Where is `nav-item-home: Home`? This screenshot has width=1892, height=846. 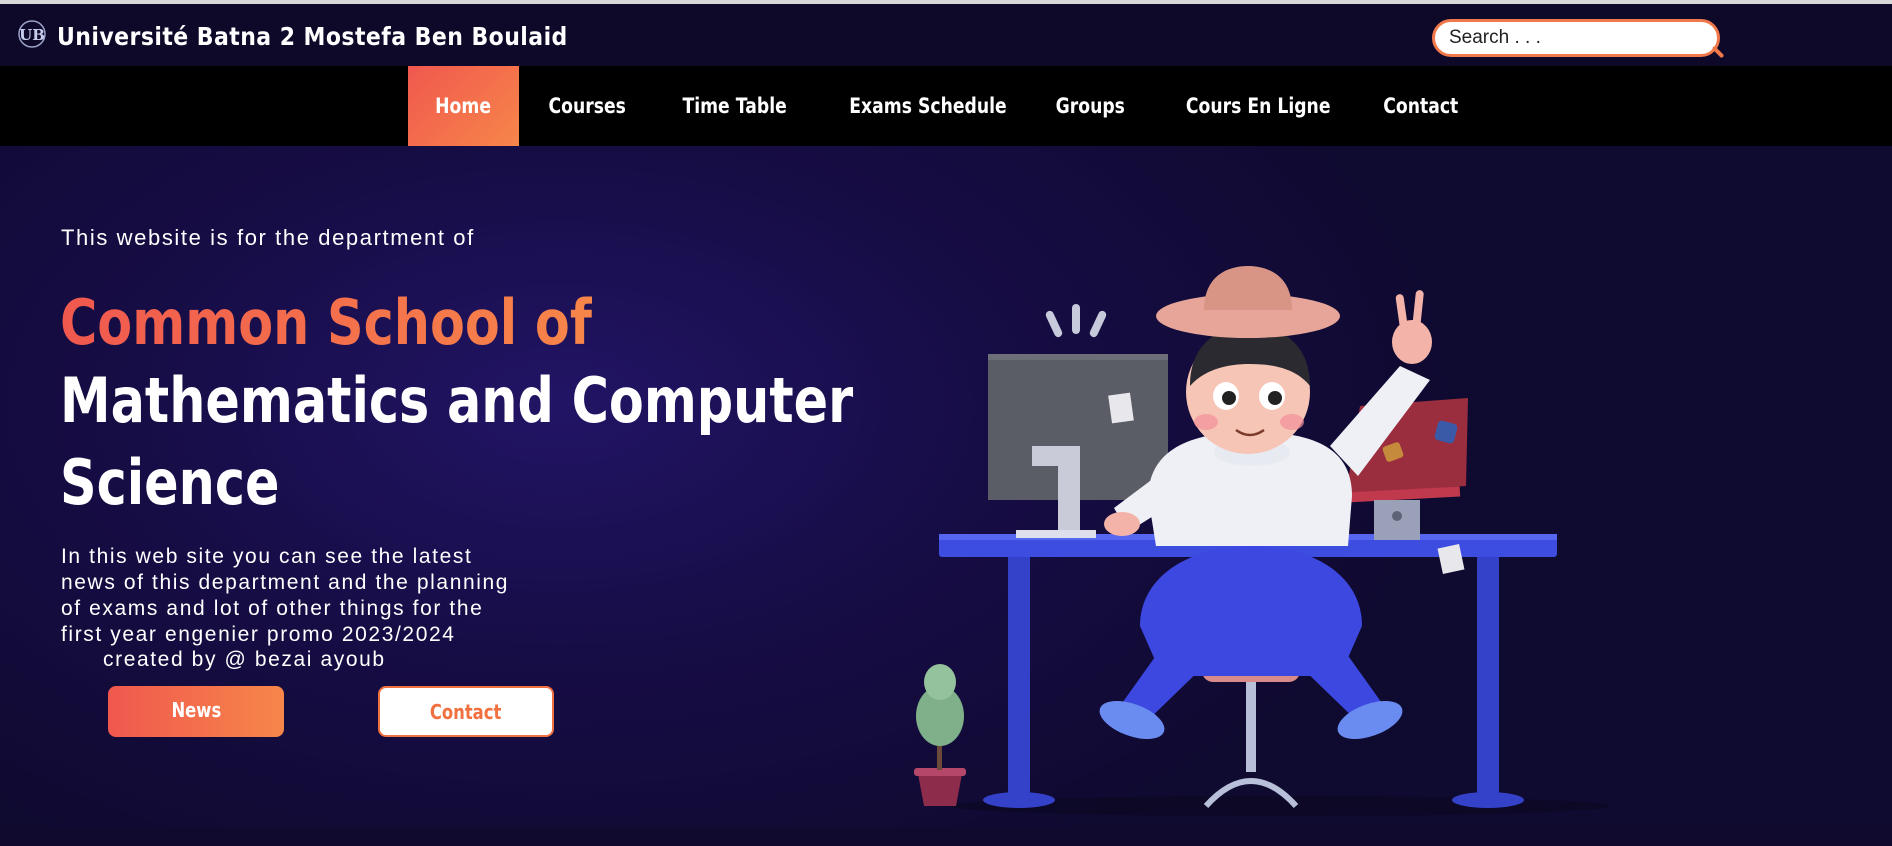
nav-item-home: Home is located at coordinates (463, 106).